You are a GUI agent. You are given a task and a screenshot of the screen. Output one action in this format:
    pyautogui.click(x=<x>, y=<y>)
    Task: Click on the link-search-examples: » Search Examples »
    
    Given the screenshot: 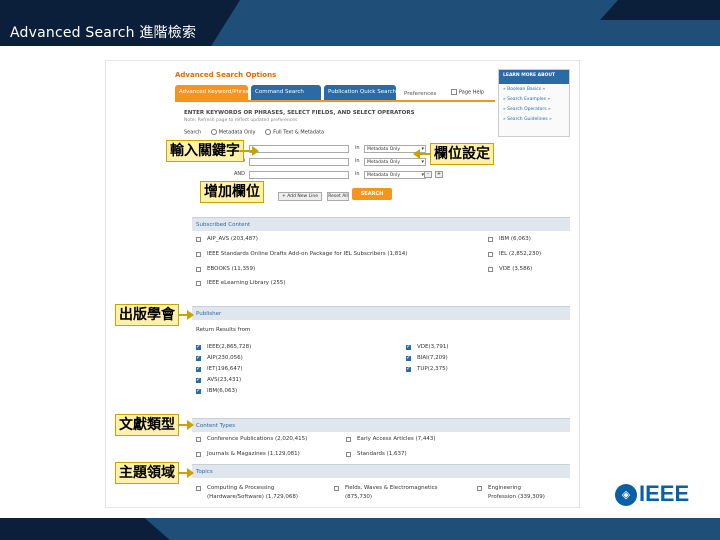 What is the action you would take?
    pyautogui.click(x=534, y=99)
    